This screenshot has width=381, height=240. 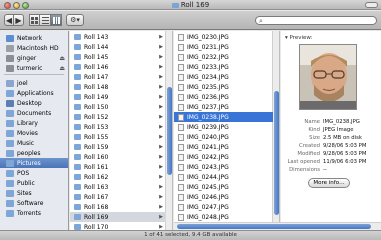 I want to click on sidebar-item: Sites, so click(x=34, y=193).